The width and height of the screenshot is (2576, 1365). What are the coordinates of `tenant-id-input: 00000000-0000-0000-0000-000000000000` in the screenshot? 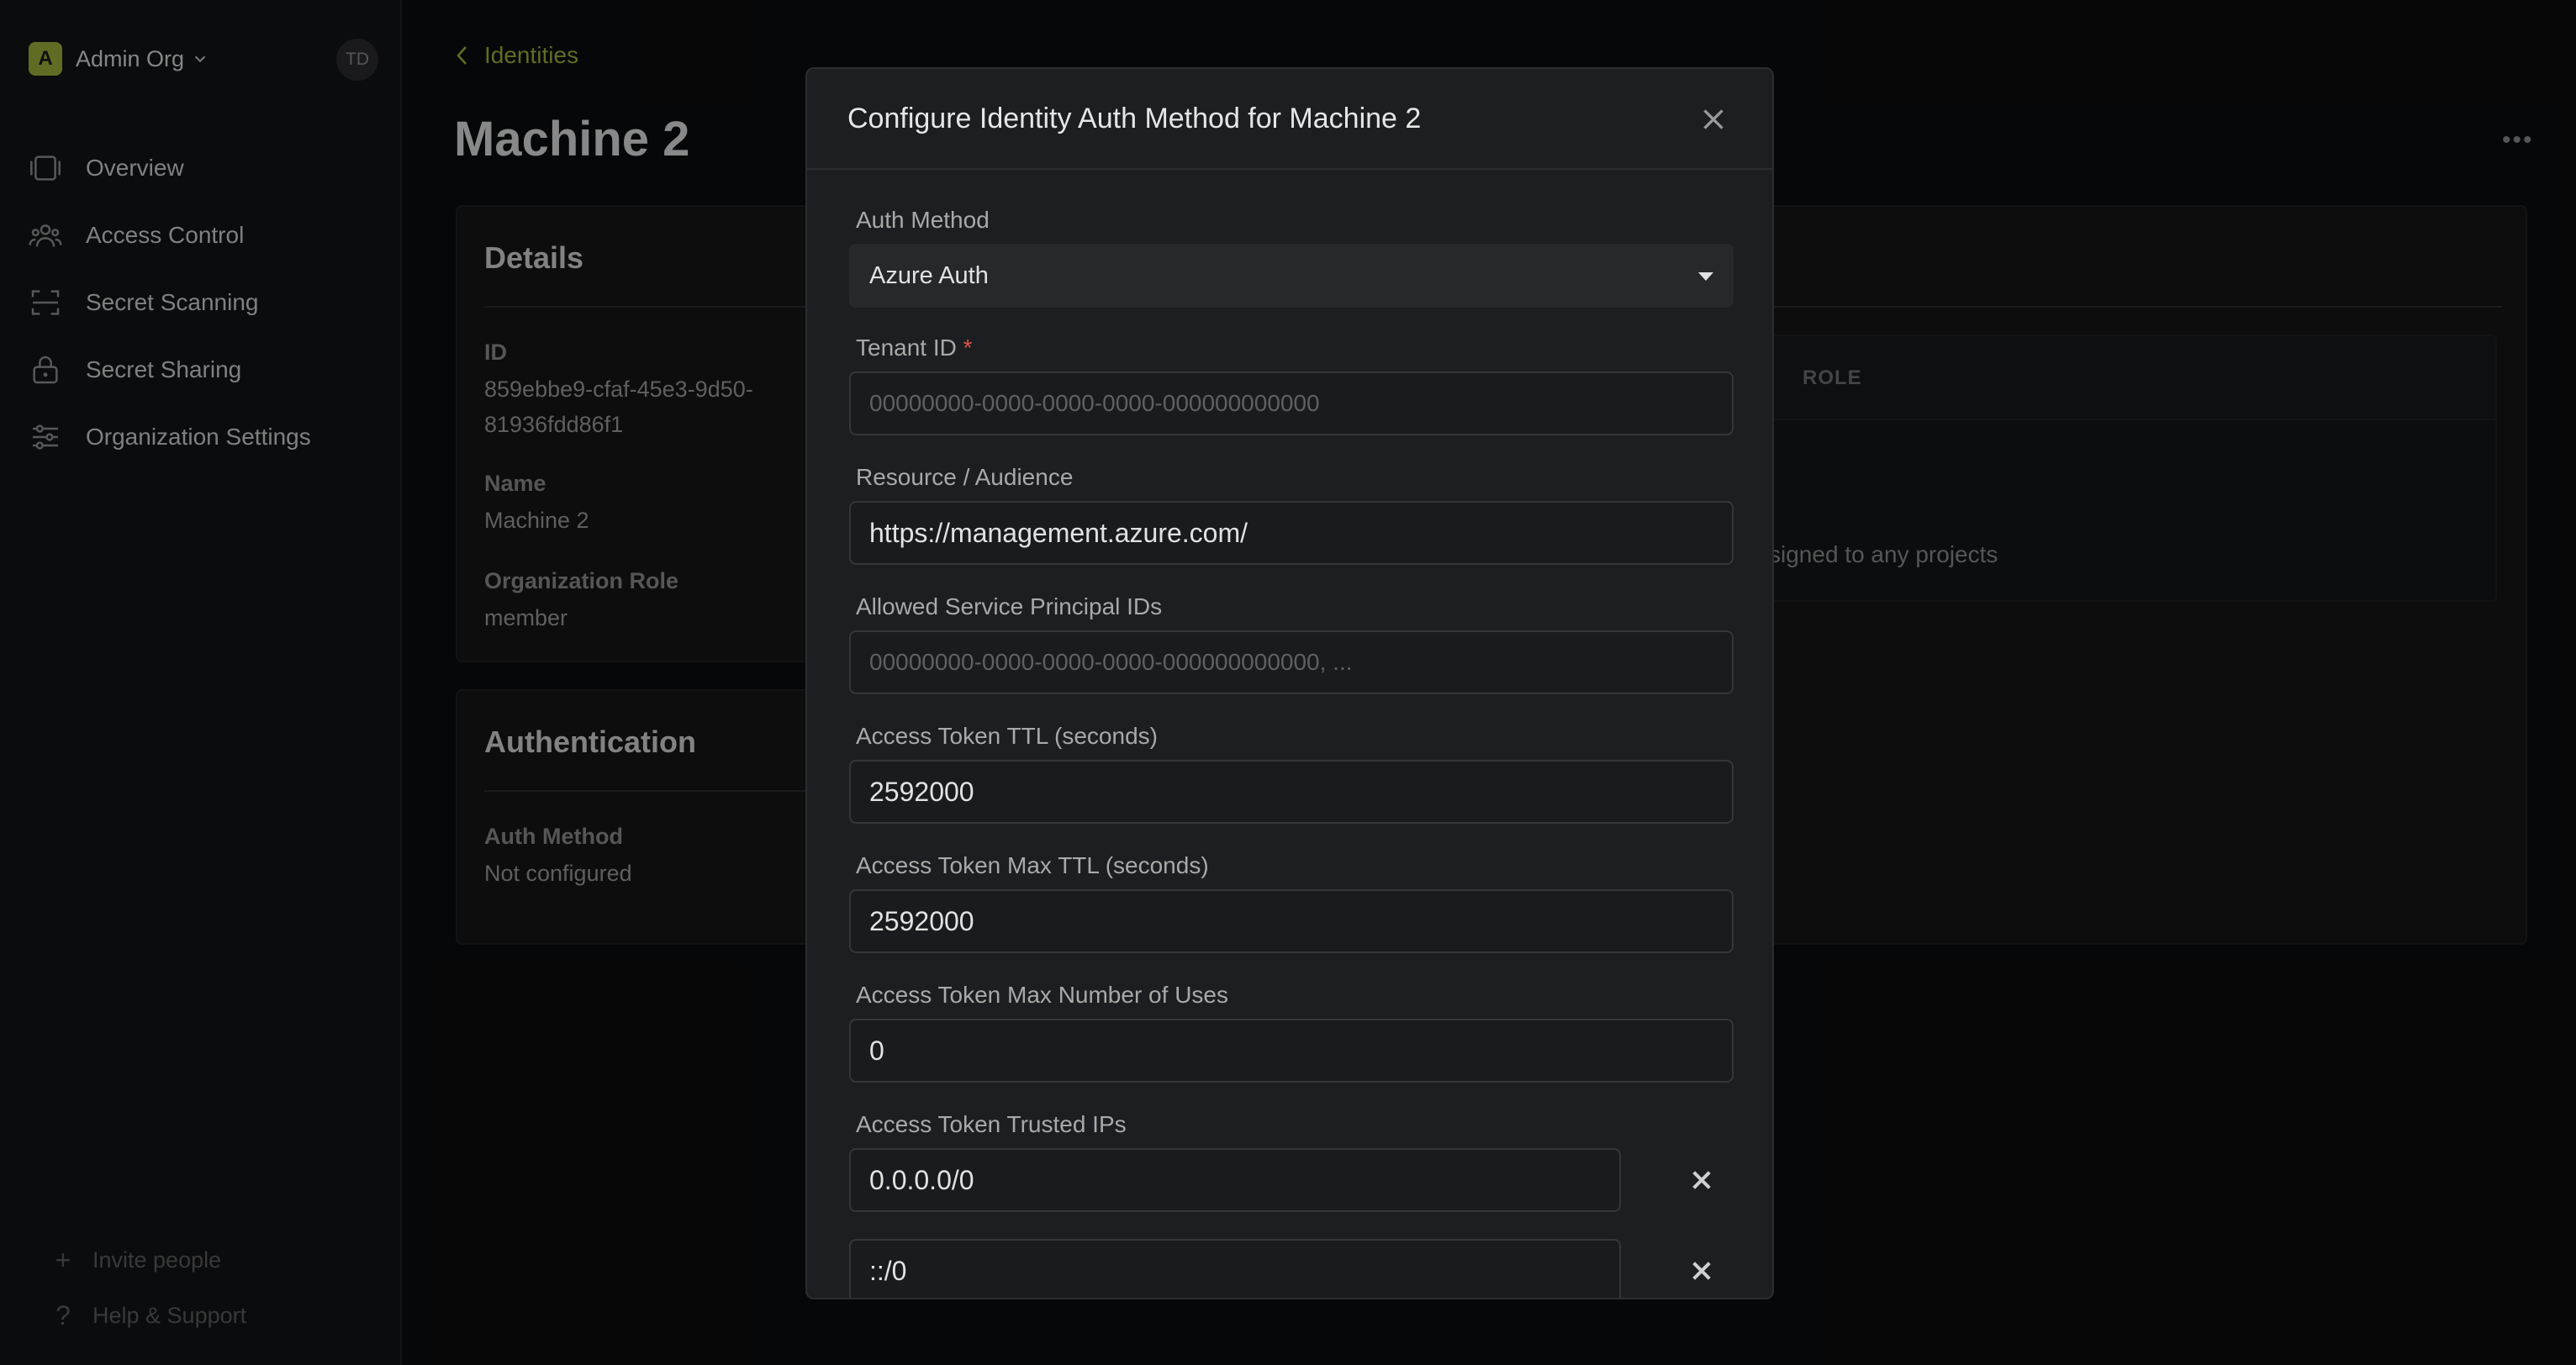 It's located at (1291, 404).